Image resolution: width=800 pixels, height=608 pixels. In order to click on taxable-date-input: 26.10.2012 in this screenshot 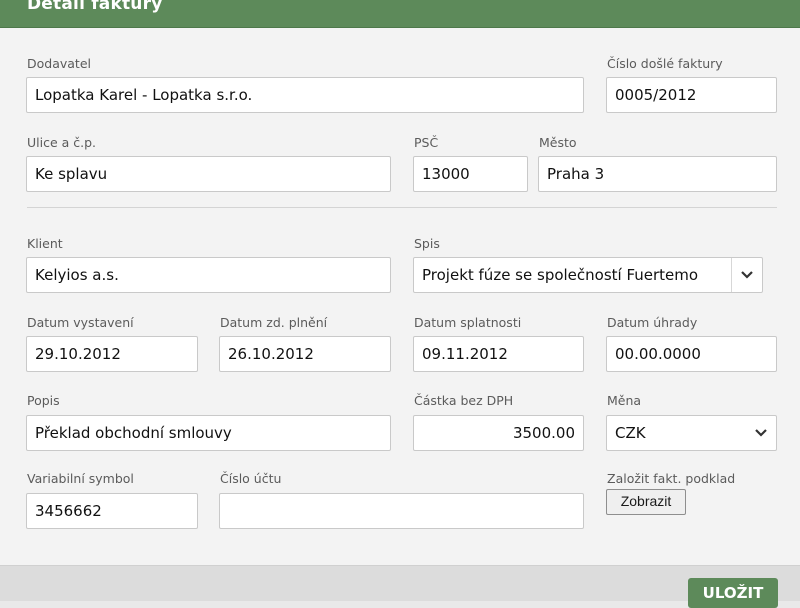, I will do `click(305, 354)`.